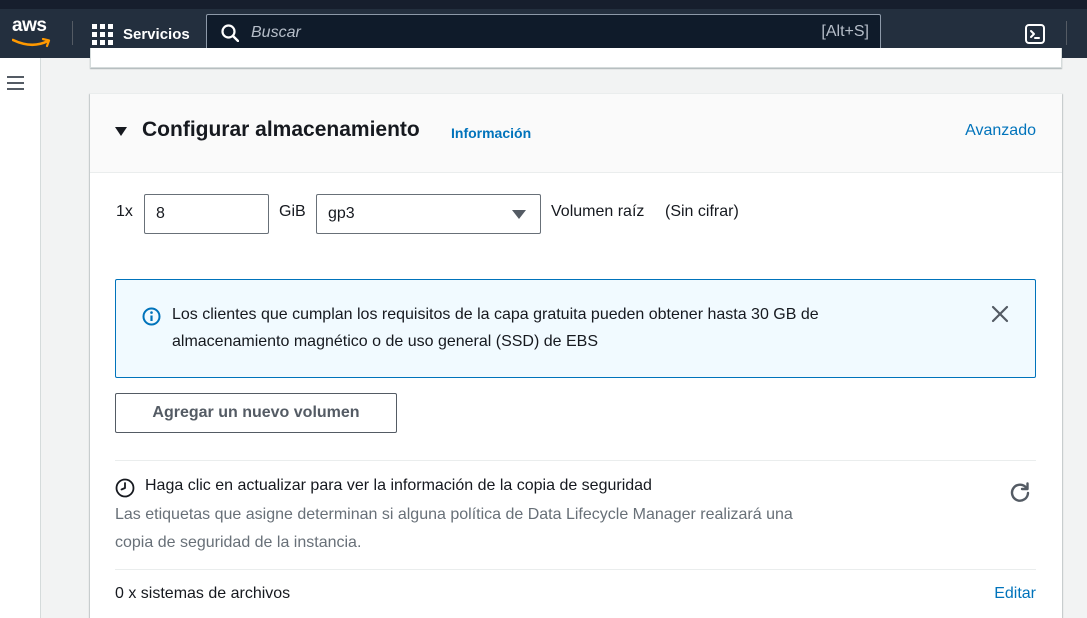 This screenshot has height=618, width=1087. Describe the element at coordinates (1020, 492) in the screenshot. I see `refresh-icon` at that location.